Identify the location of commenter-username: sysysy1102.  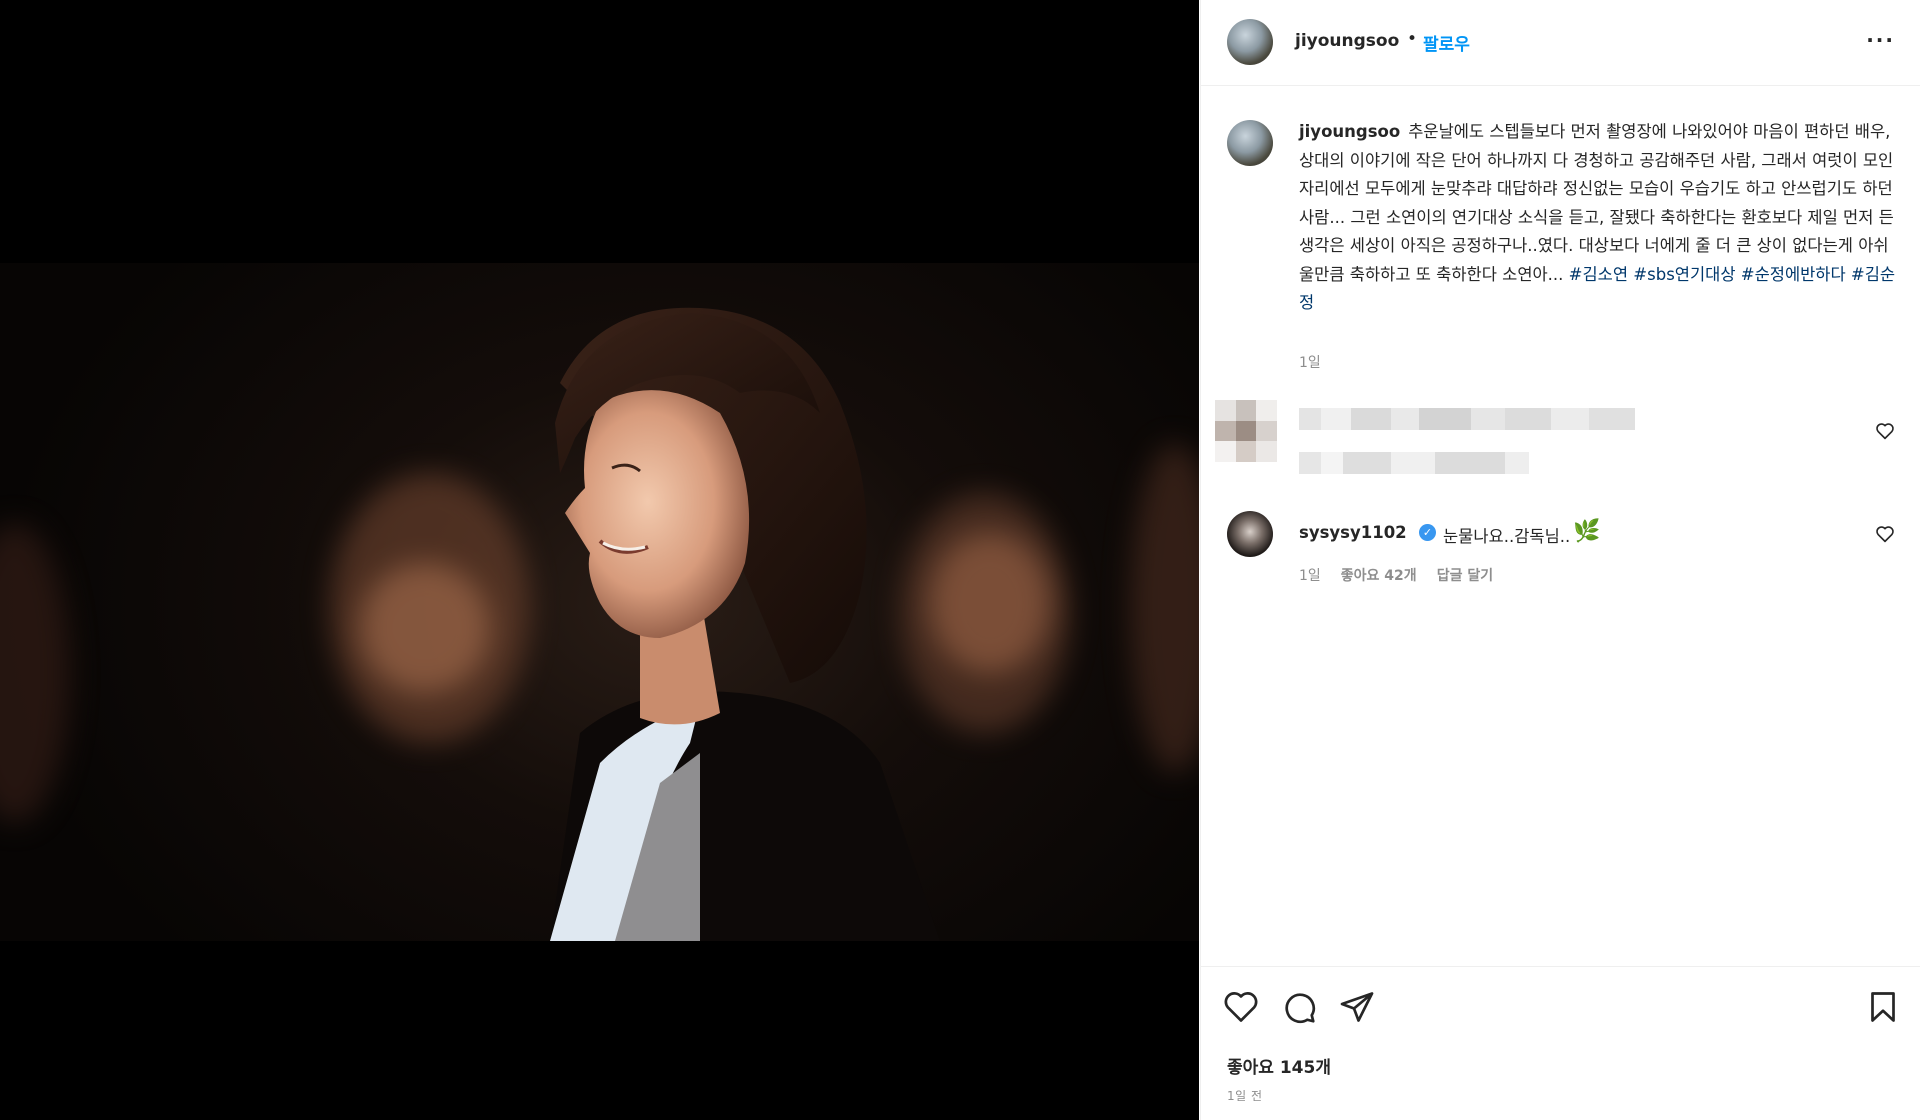
(1353, 532).